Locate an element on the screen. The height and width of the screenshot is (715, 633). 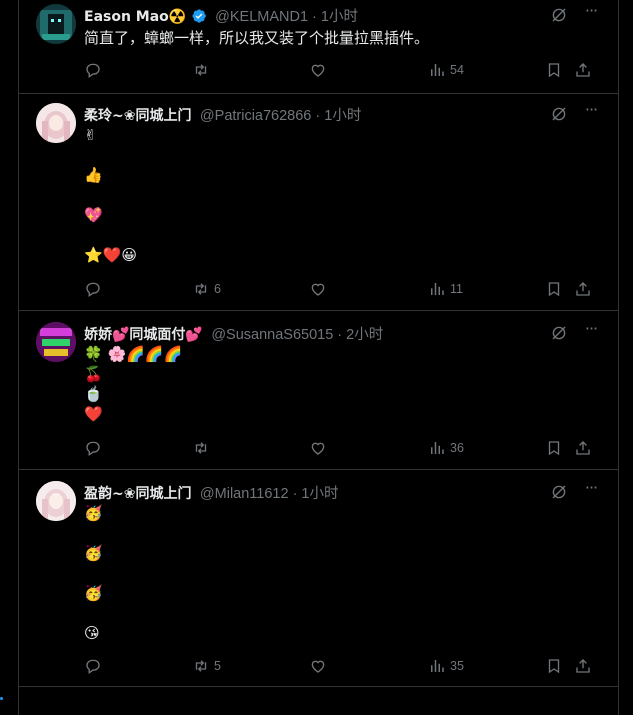
page-indicator-dot is located at coordinates (1, 698).